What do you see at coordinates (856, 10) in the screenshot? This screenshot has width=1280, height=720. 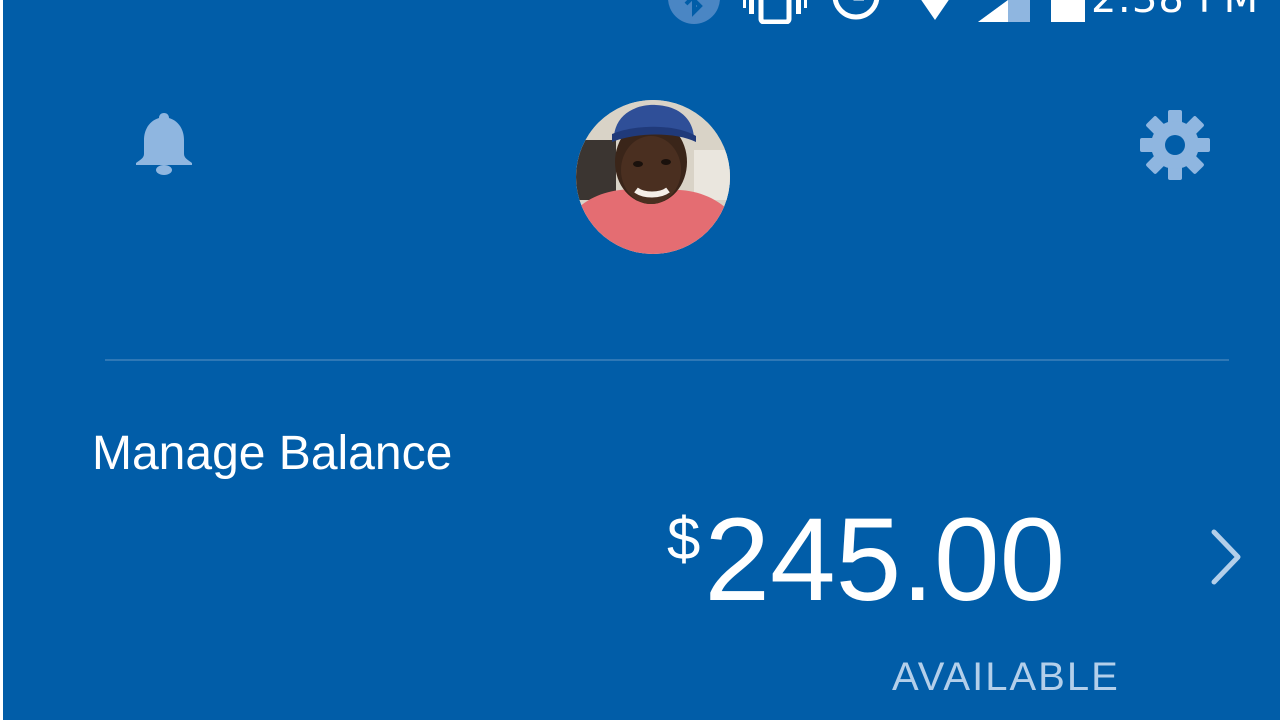 I see `alarm-icon` at bounding box center [856, 10].